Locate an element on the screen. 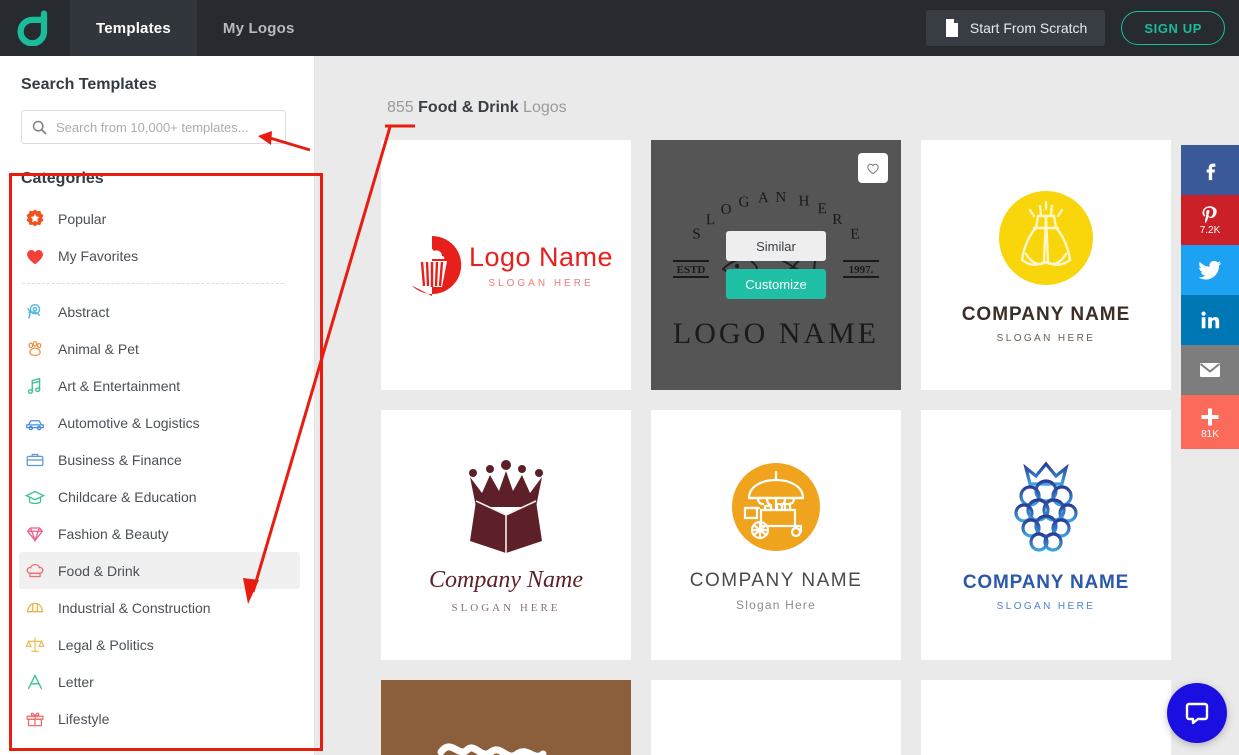  sidebar-item-art-entertainment: Art & Entertainment is located at coordinates (159, 385).